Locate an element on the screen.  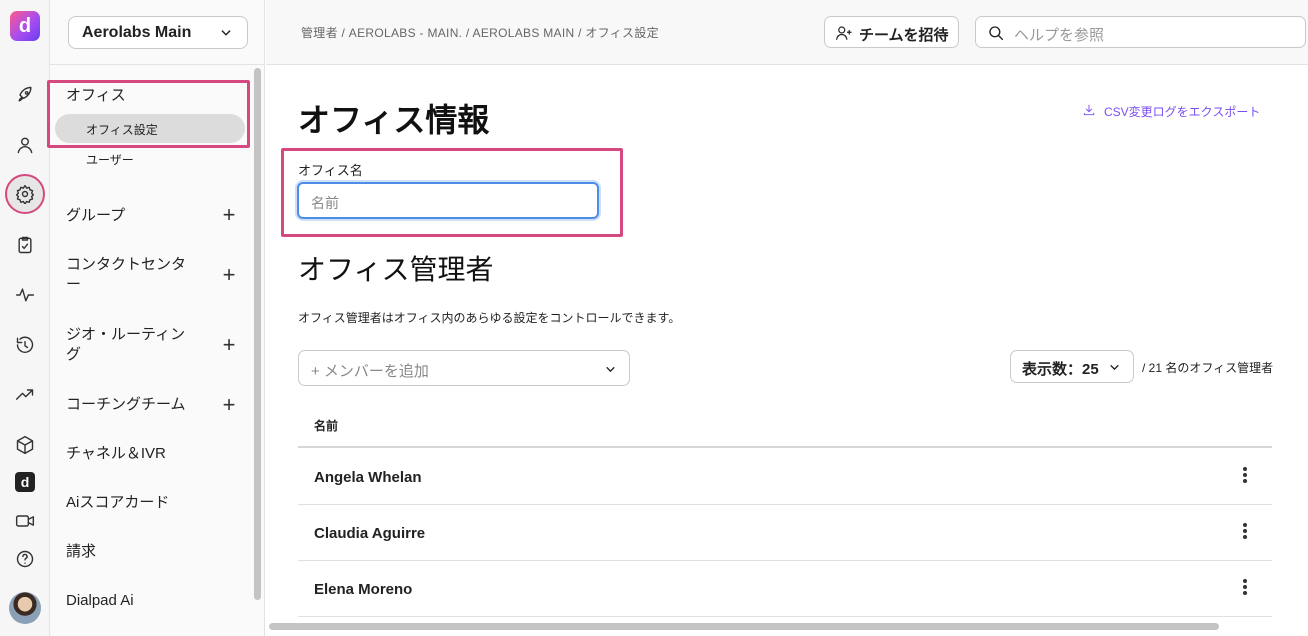
dialpad-small-icon: d is located at coordinates (25, 482).